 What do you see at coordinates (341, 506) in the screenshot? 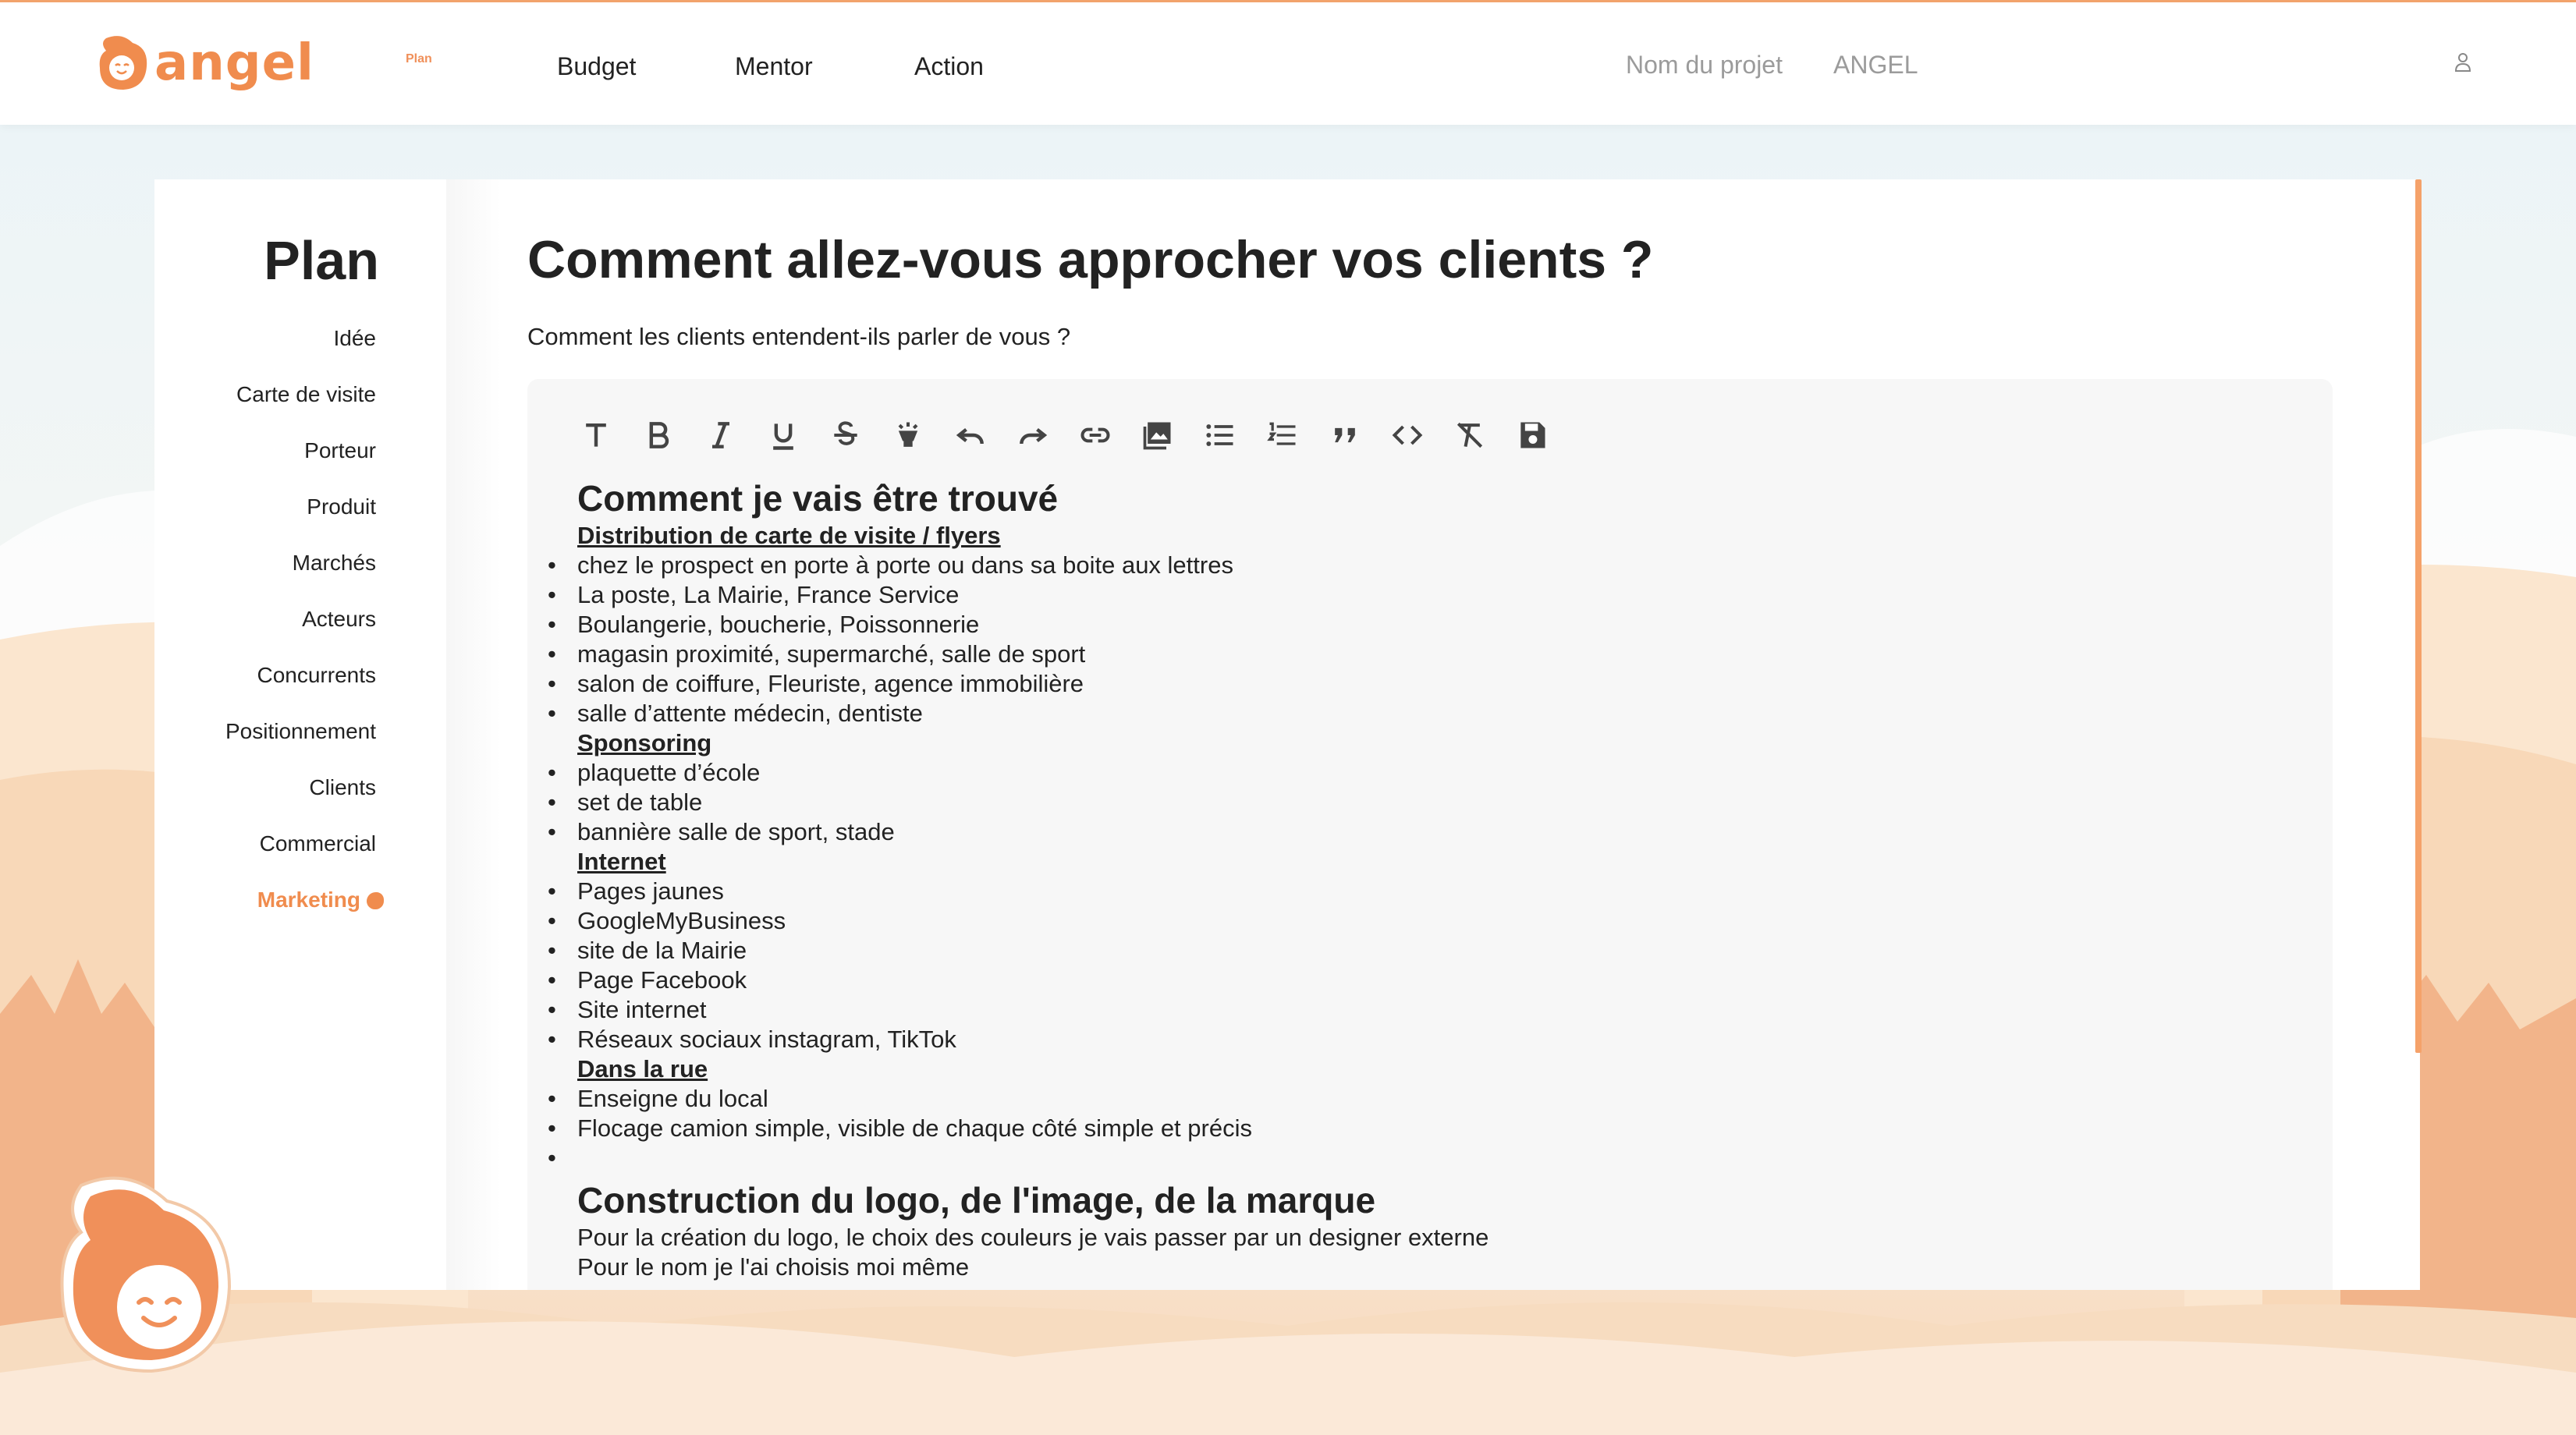
I see `sidebar-item-produit: Produit` at bounding box center [341, 506].